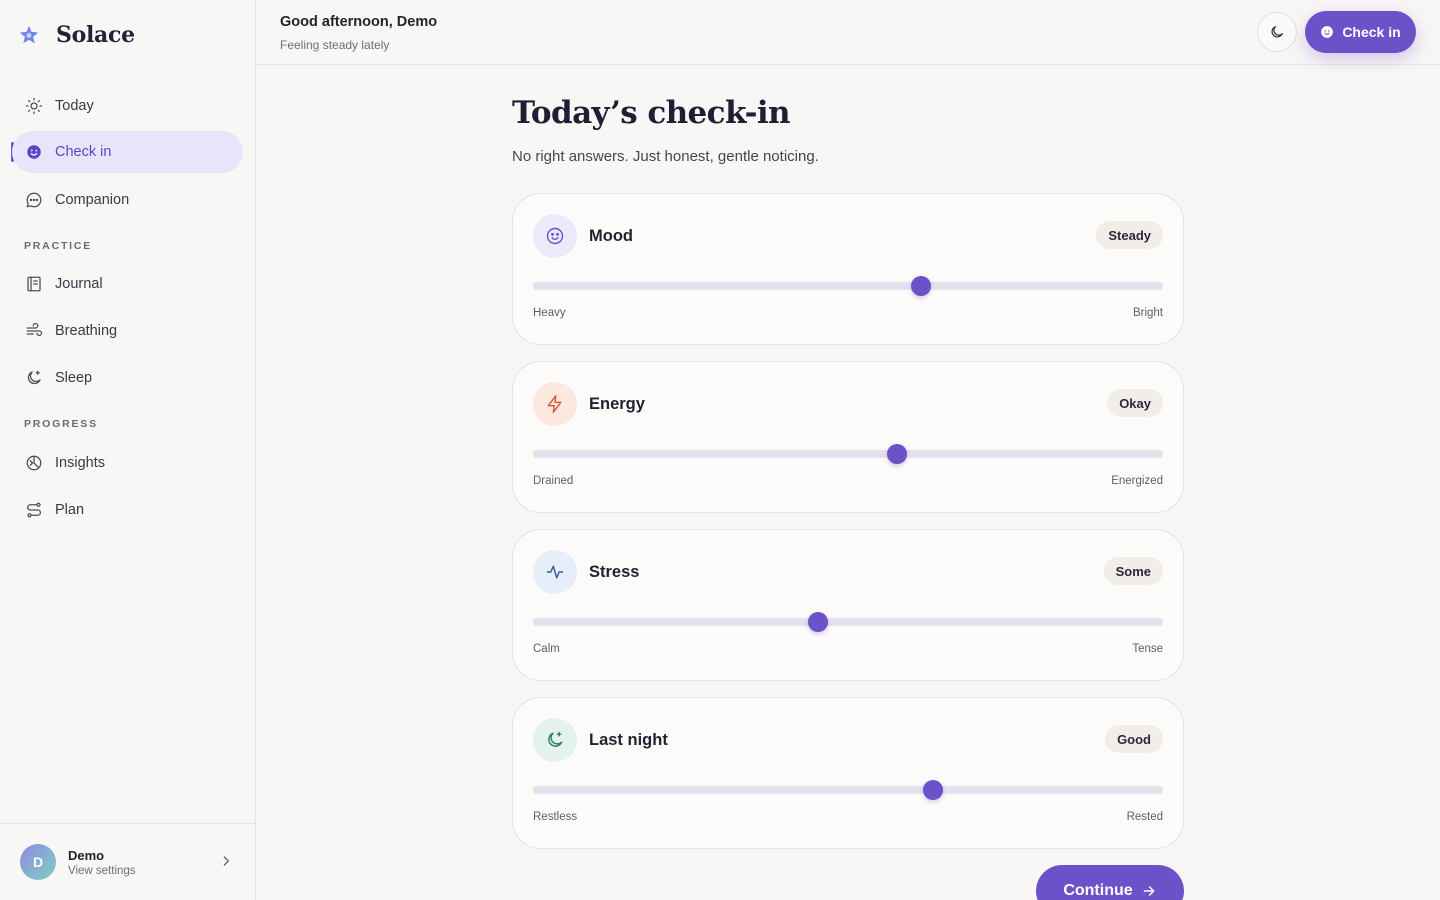 The height and width of the screenshot is (900, 1440). Describe the element at coordinates (549, 313) in the screenshot. I see `slider-min-label: Heavy` at that location.